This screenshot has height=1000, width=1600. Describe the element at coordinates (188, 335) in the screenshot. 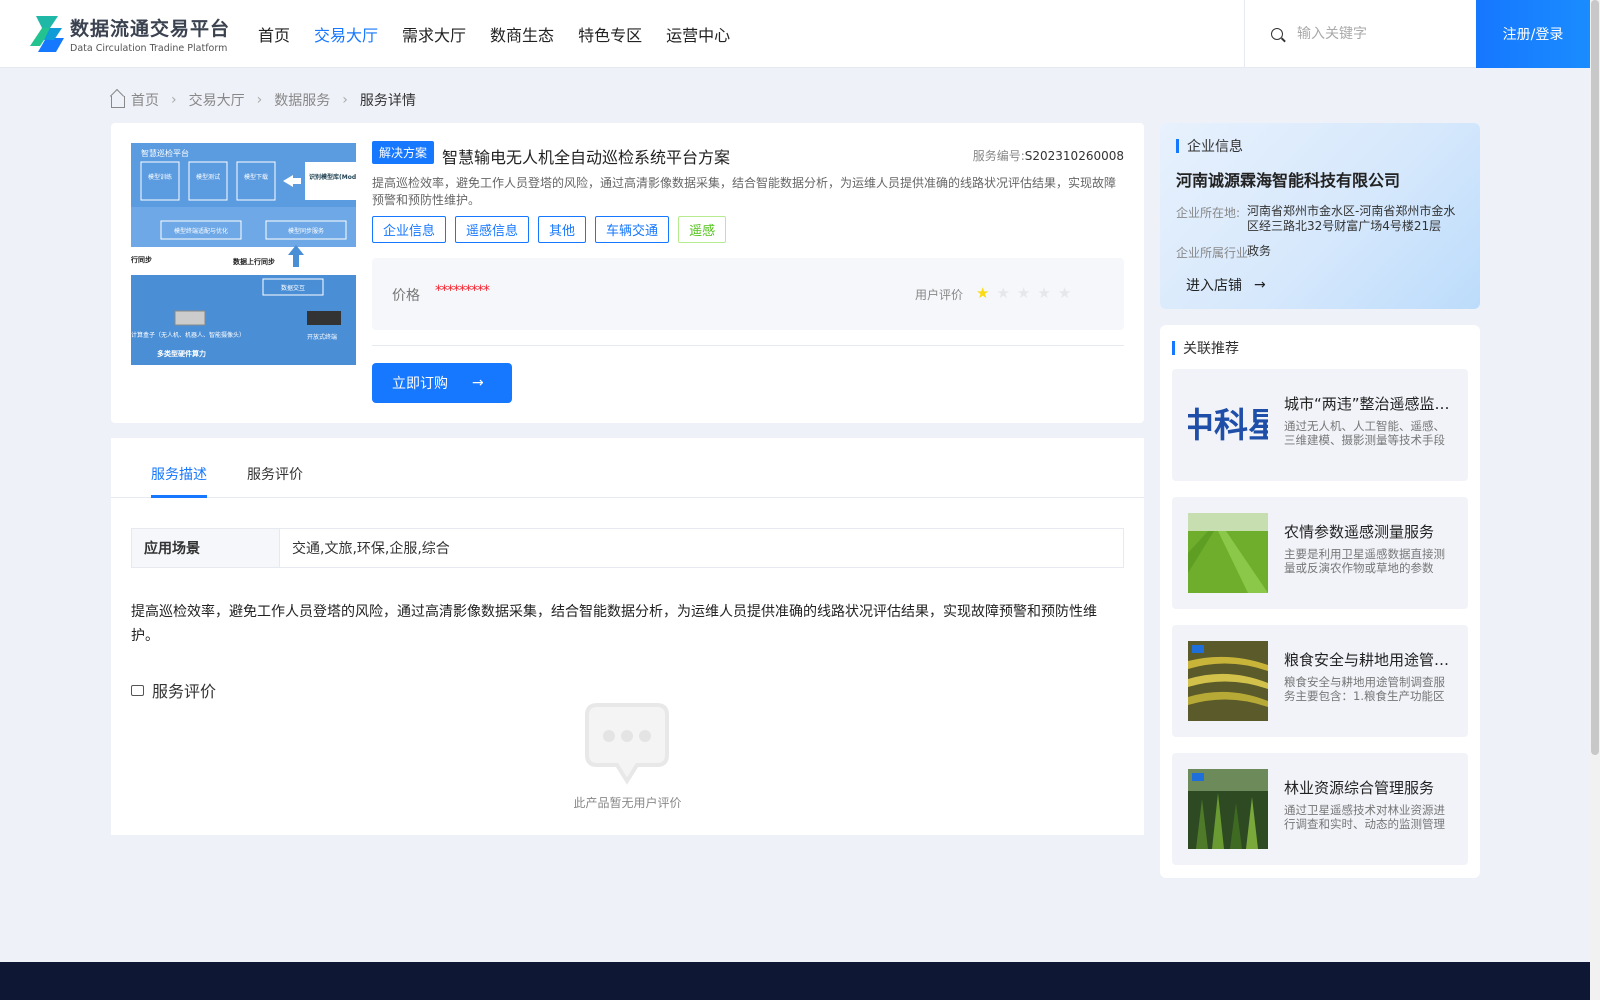

I see `img-box-label: 计算盒子（无人机、机器人、智能摄像头）` at that location.